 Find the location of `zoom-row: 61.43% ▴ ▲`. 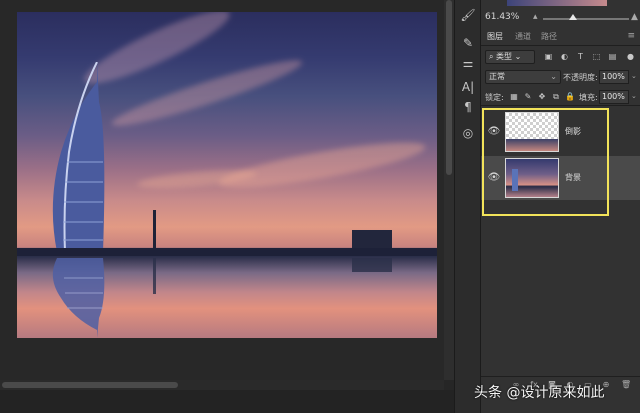

zoom-row: 61.43% ▴ ▲ is located at coordinates (560, 18).